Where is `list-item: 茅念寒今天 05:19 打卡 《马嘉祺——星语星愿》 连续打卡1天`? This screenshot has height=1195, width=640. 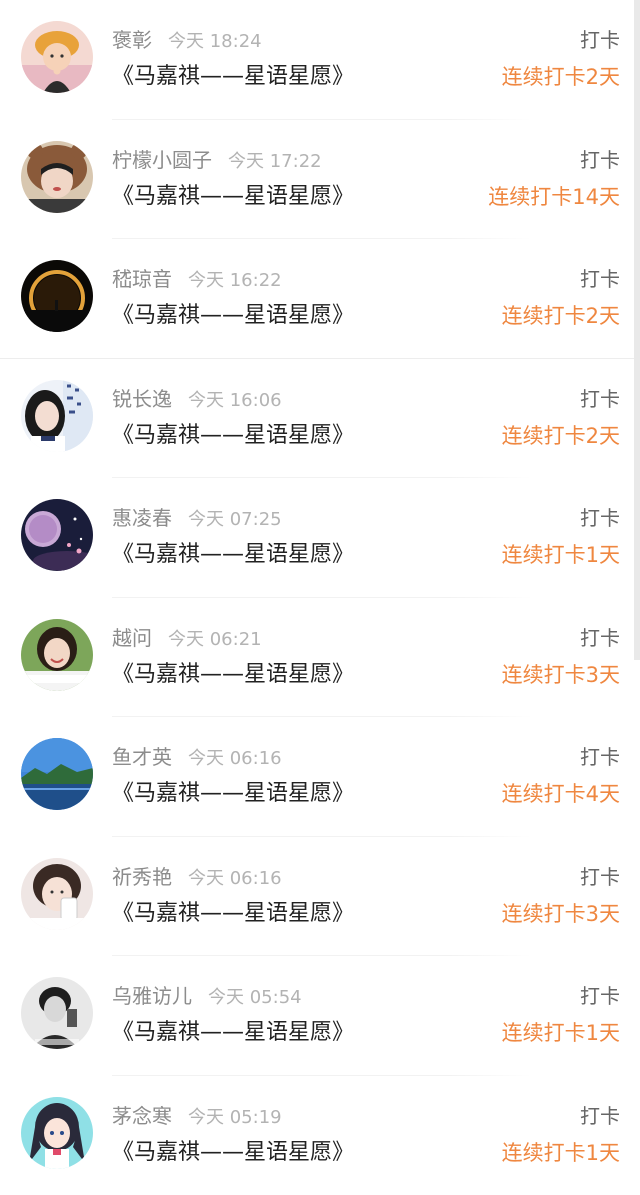 list-item: 茅念寒今天 05:19 打卡 《马嘉祺——星语星愿》 连续打卡1天 is located at coordinates (320, 1135).